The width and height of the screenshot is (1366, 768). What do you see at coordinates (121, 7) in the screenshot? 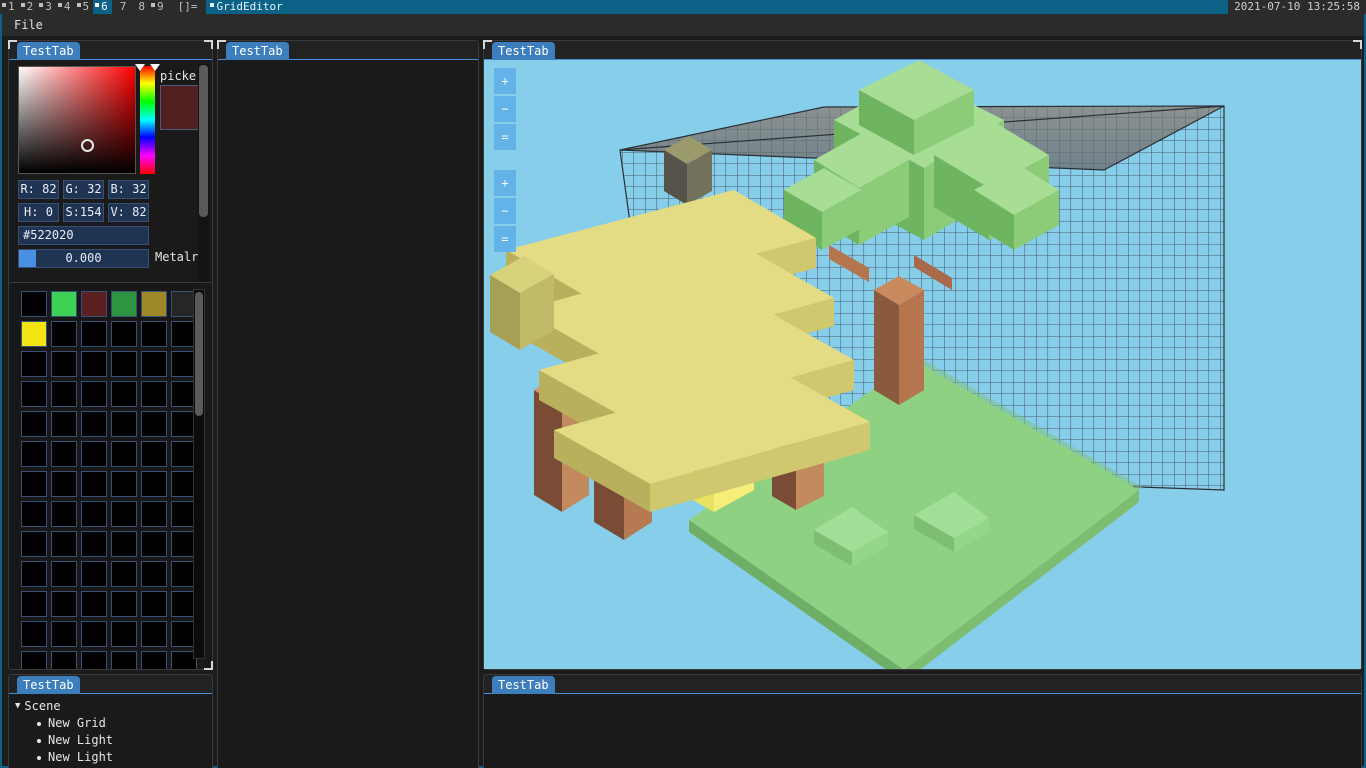
I see `workspace-7: 7` at bounding box center [121, 7].